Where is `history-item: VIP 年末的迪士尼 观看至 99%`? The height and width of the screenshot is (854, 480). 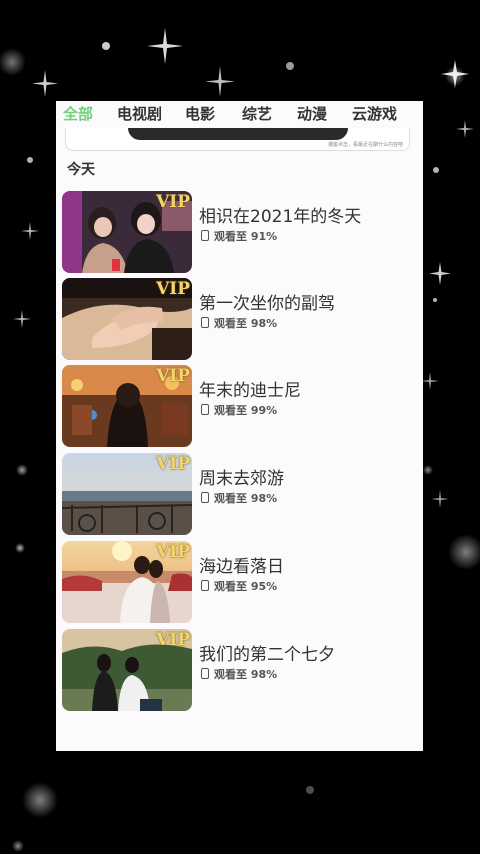
history-item: VIP 年末的迪士尼 观看至 99% is located at coordinates (239, 406).